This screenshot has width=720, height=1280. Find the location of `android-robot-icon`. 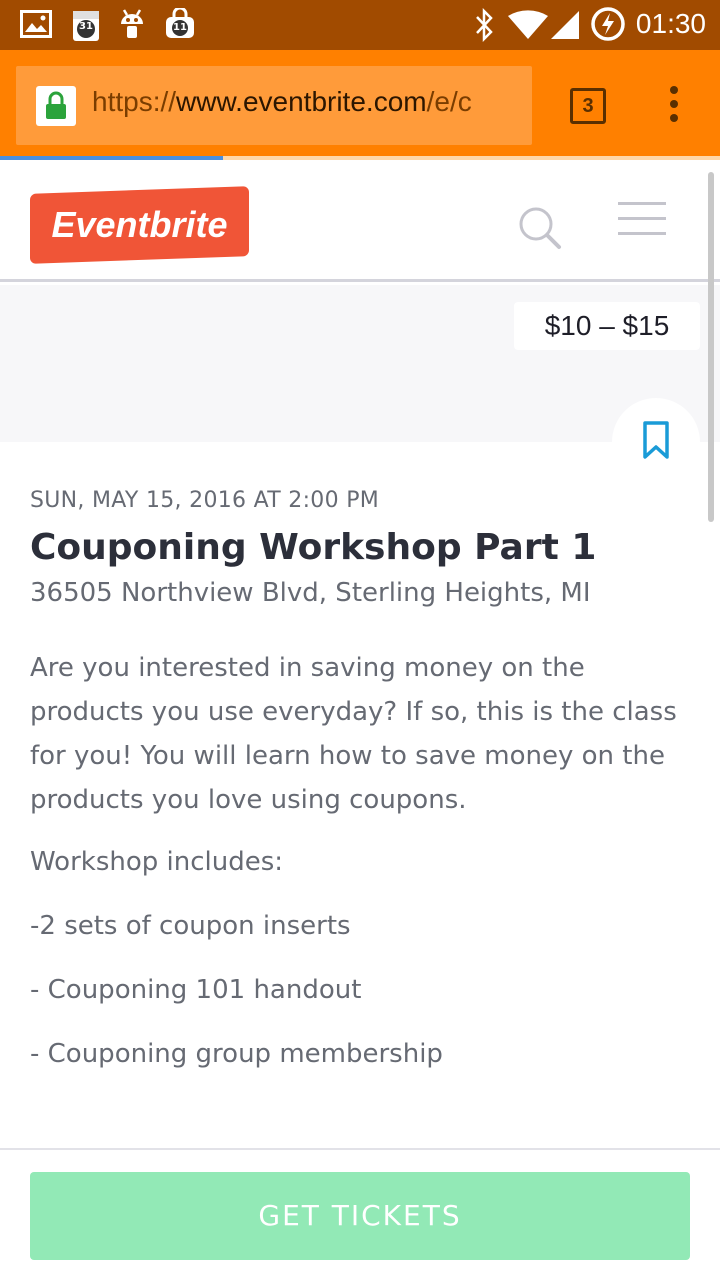

android-robot-icon is located at coordinates (132, 26).